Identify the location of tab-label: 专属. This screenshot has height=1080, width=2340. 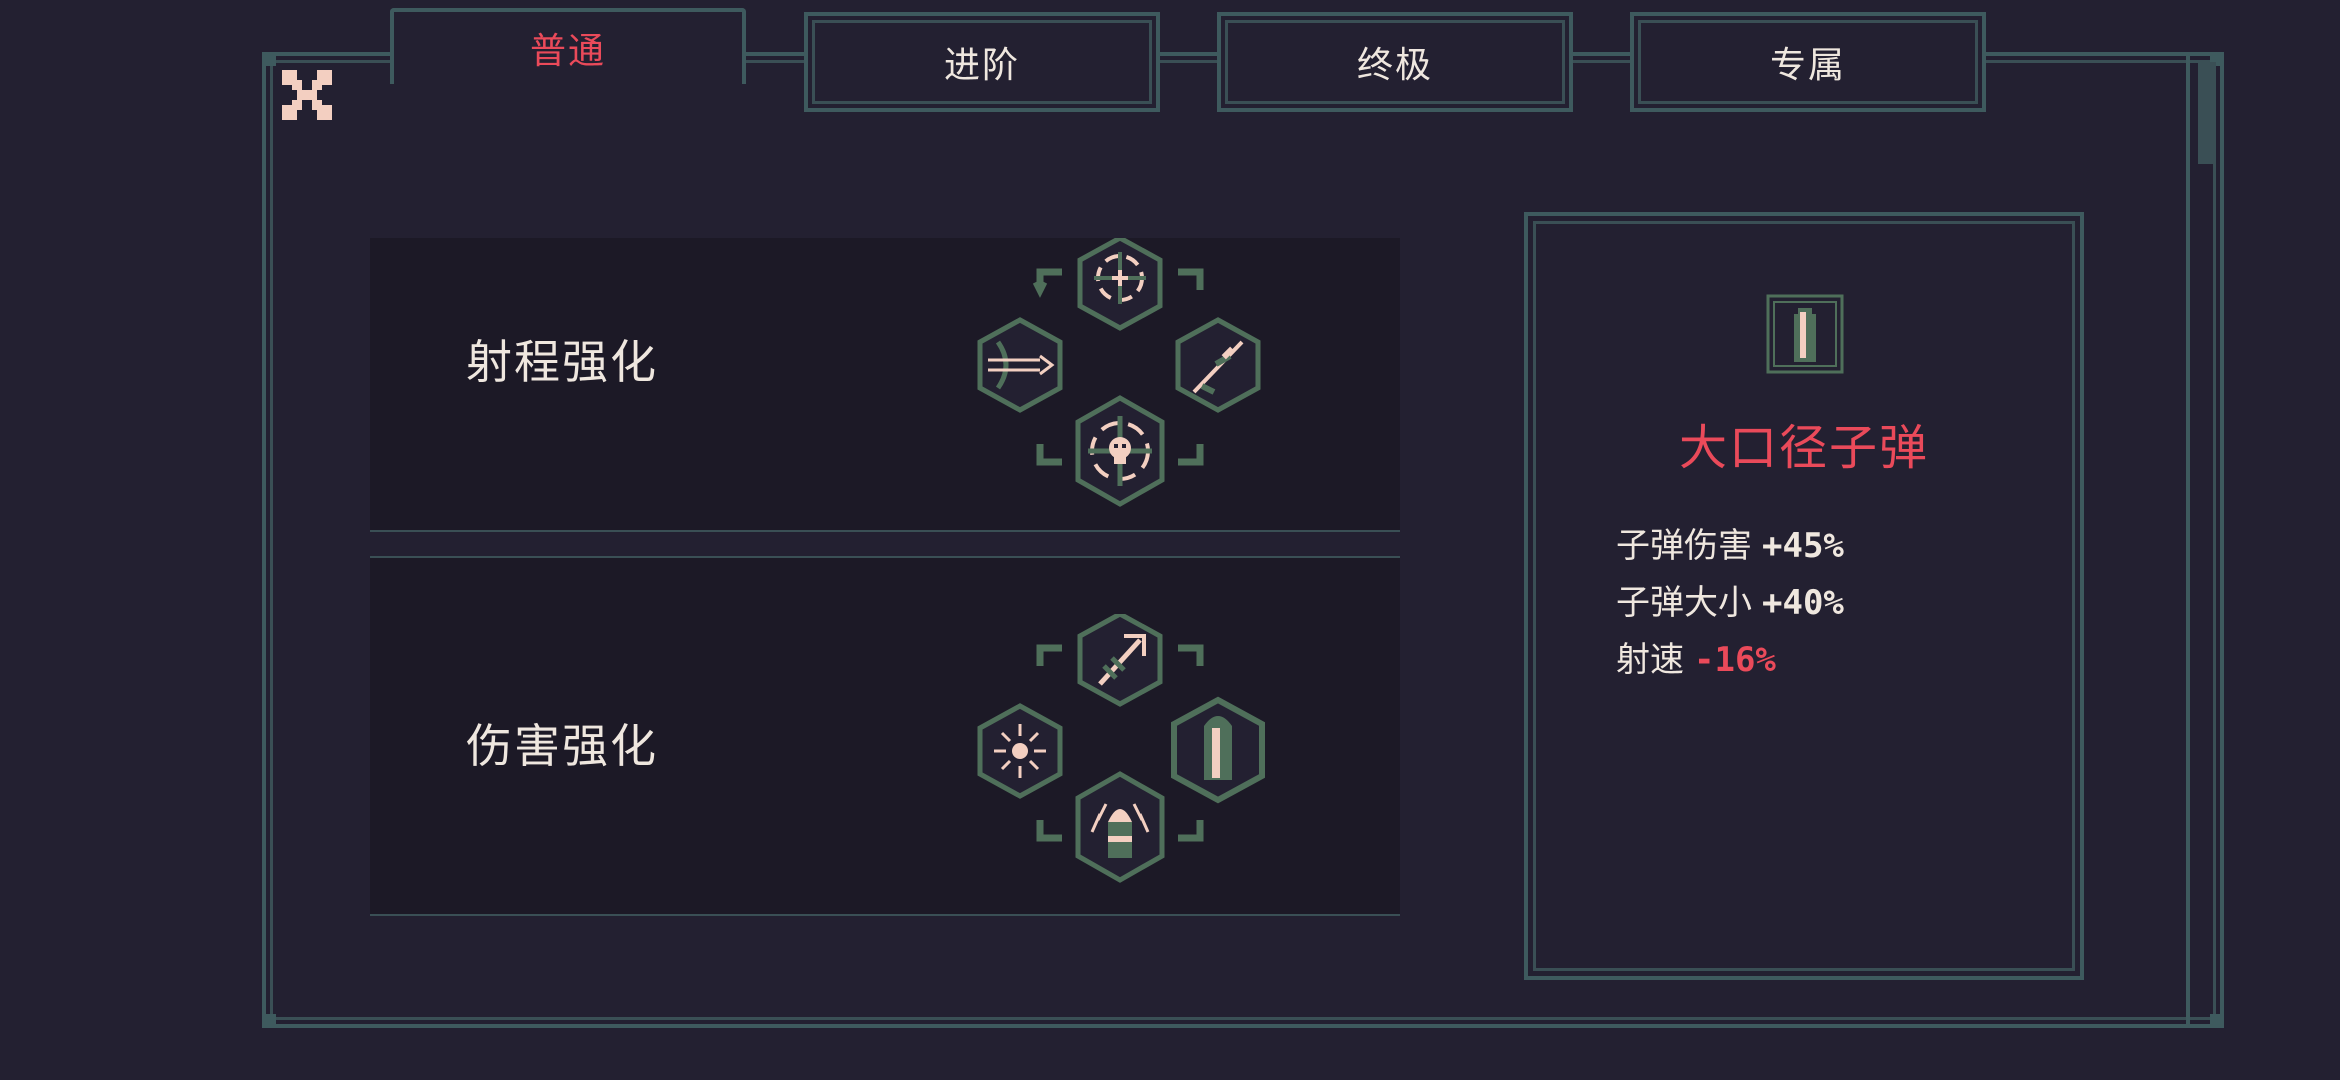
(1807, 65).